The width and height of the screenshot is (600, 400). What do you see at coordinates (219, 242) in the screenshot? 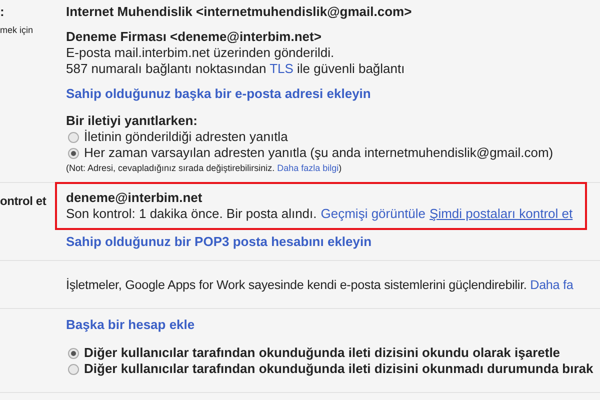
I see `add-pop-link: Sahip olduğunuz bir POP3 posta hesabını ekleyin` at bounding box center [219, 242].